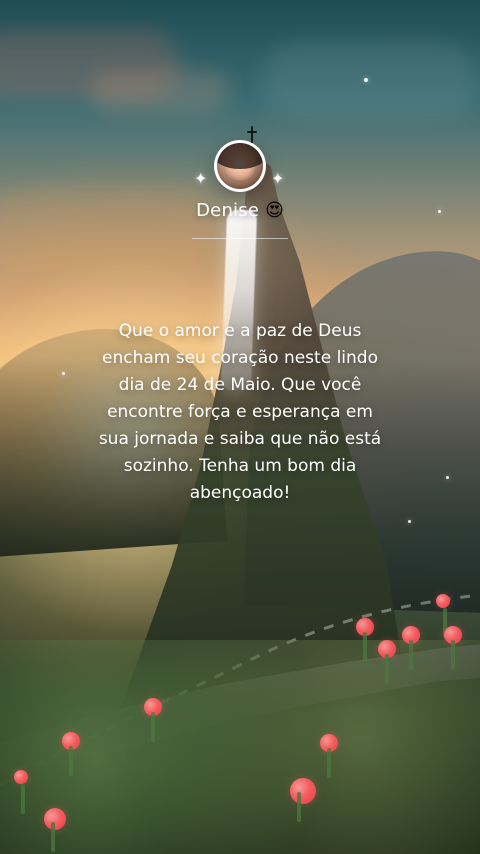 The image size is (480, 854). Describe the element at coordinates (240, 238) in the screenshot. I see `divider` at that location.